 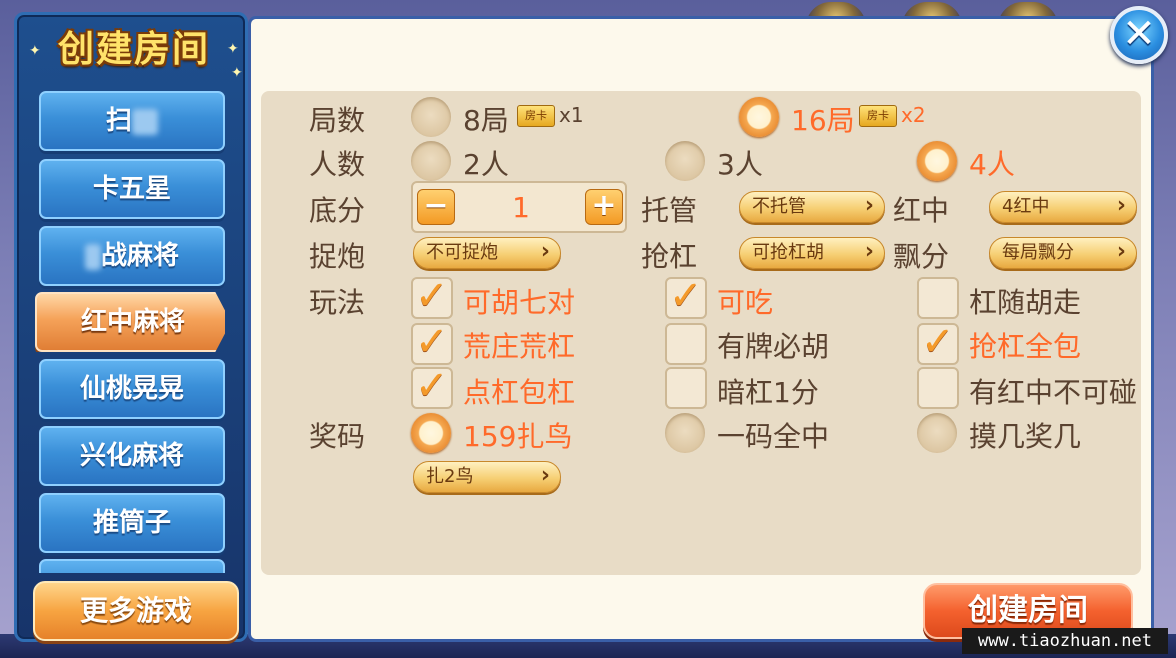 I want to click on play-option-text: 有红中不可碰, so click(x=1053, y=392).